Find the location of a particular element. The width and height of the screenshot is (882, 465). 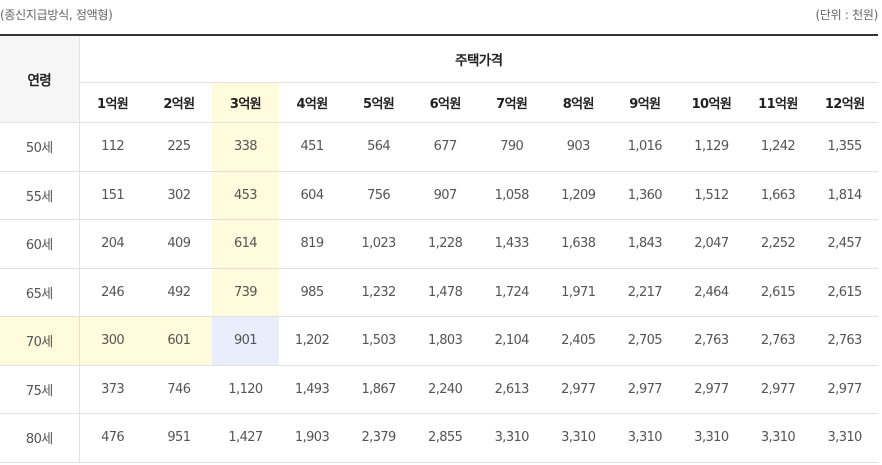

value-cell: 2,457 is located at coordinates (844, 244).